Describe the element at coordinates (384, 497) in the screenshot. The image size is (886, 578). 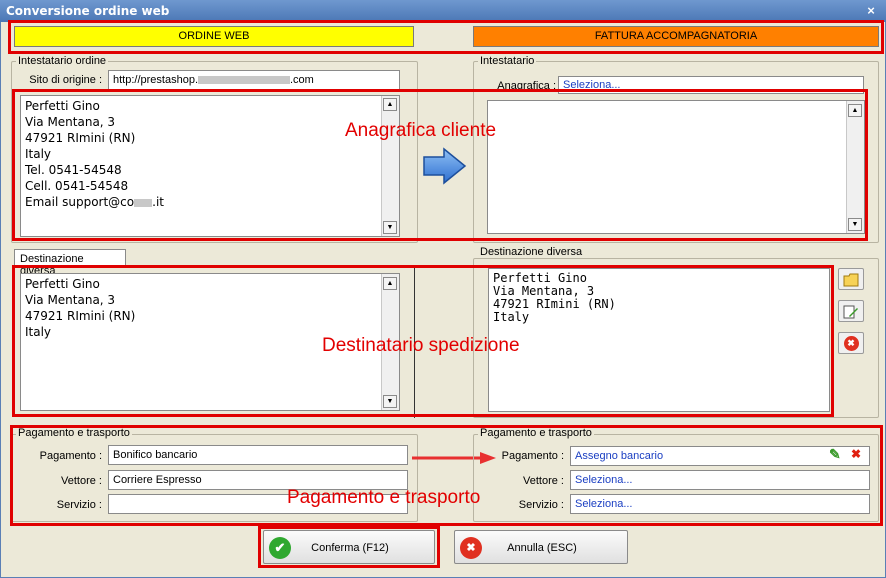
I see `annotation-payment: Pagamento e trasporto` at that location.